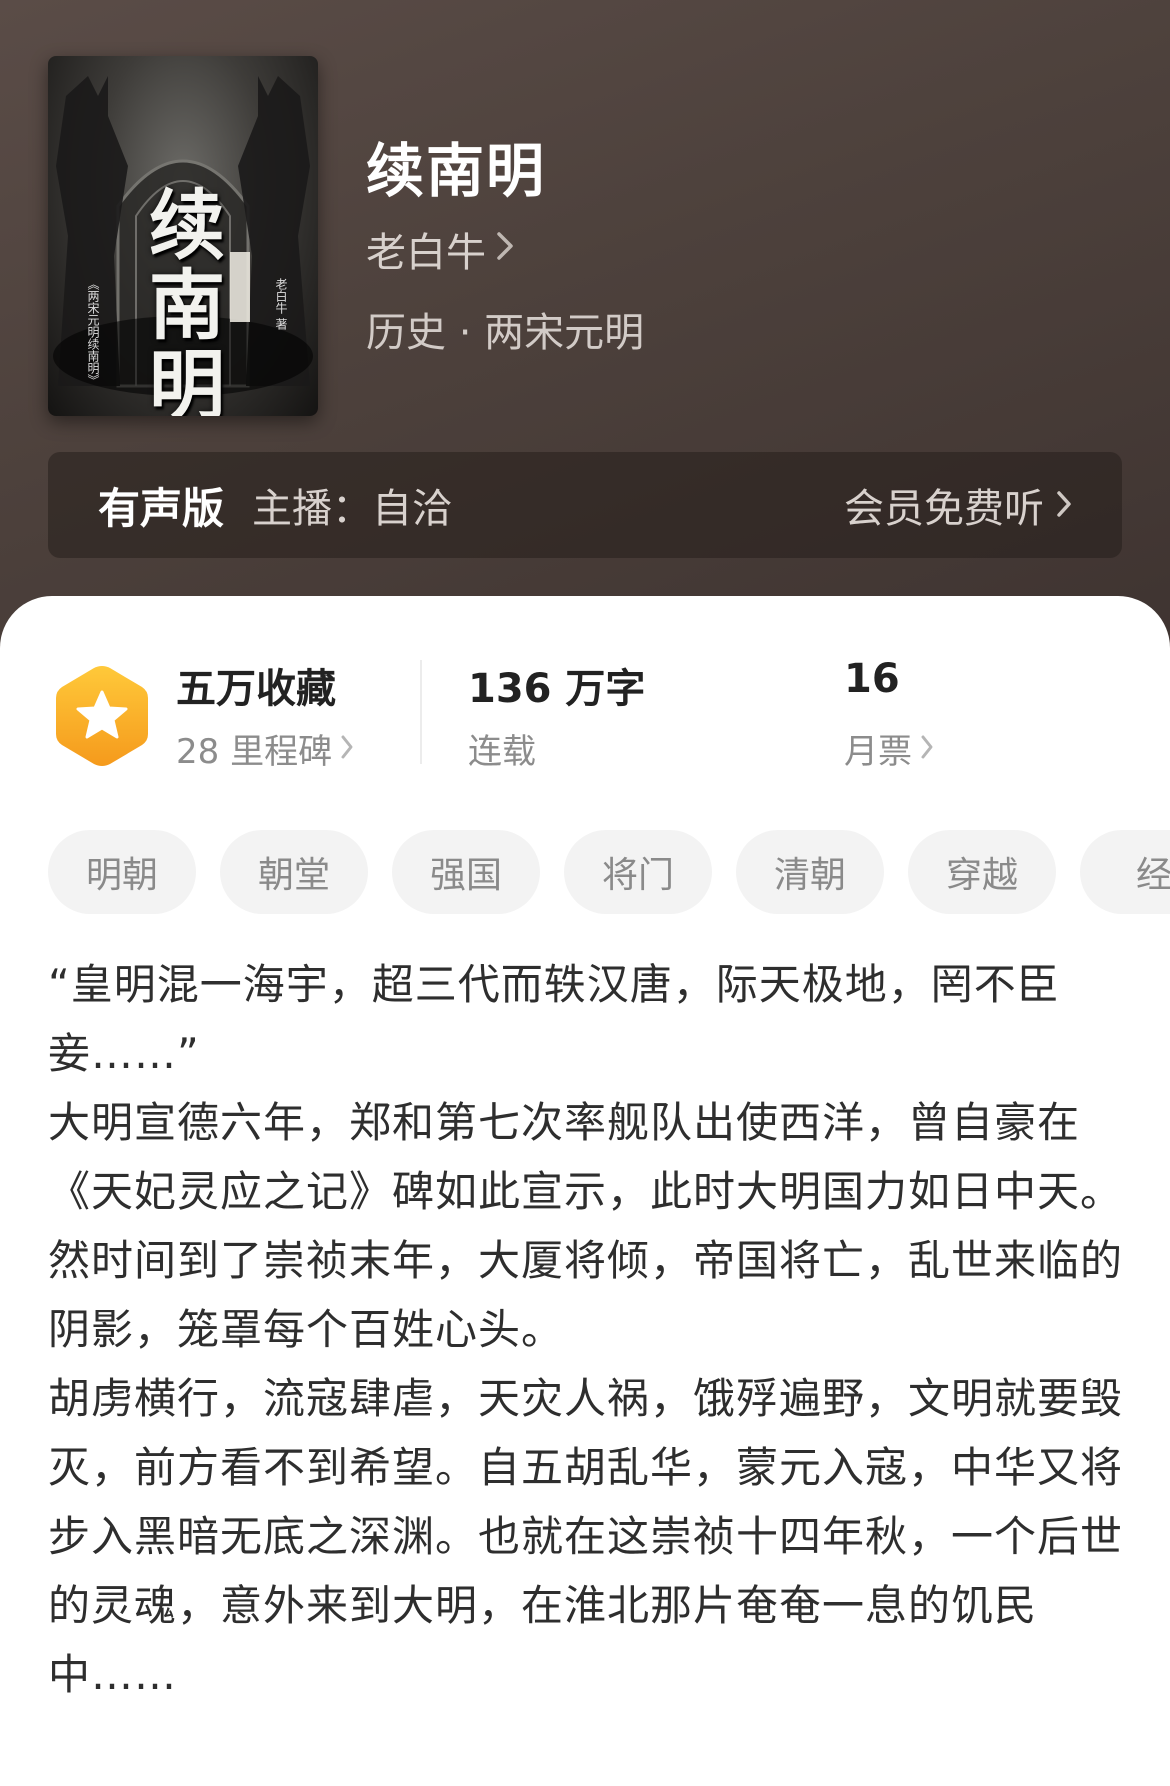 The height and width of the screenshot is (1786, 1170). What do you see at coordinates (586, 1295) in the screenshot?
I see `synopsis-paragraph: 然时间到了崇祯末年，大厦将倾，帝国将亡，乱世来临的阴影，笼罩每个百姓心头。` at bounding box center [586, 1295].